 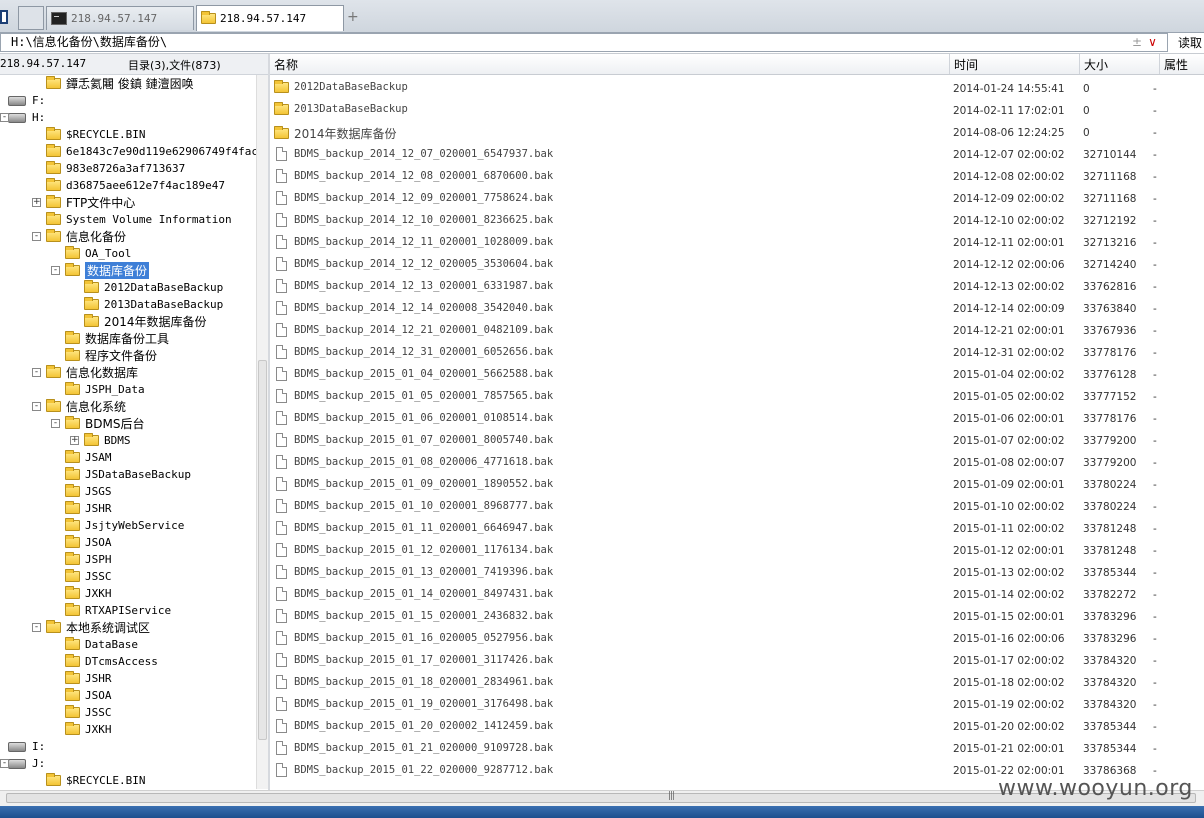 What do you see at coordinates (26, 763) in the screenshot?
I see `tree-item: J:` at bounding box center [26, 763].